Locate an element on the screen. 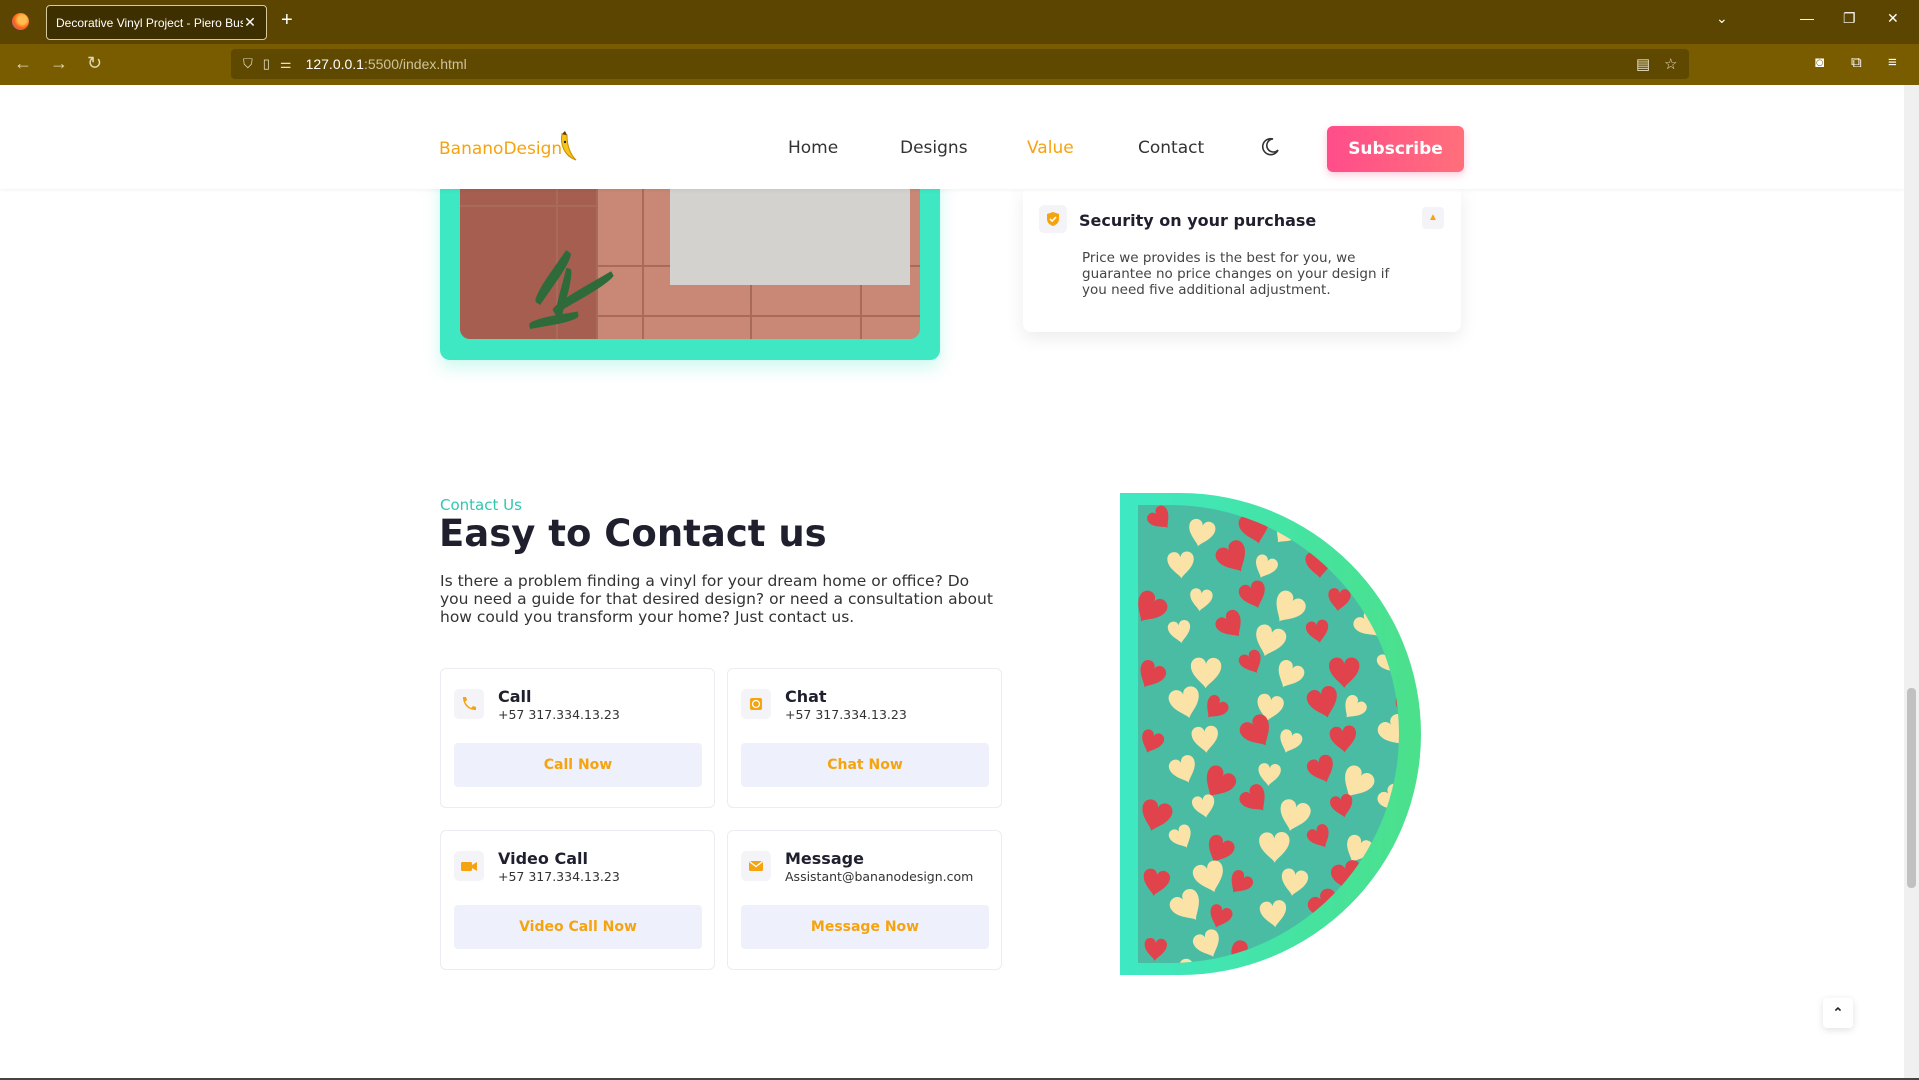  contact-hearts-image is located at coordinates (1272, 734).